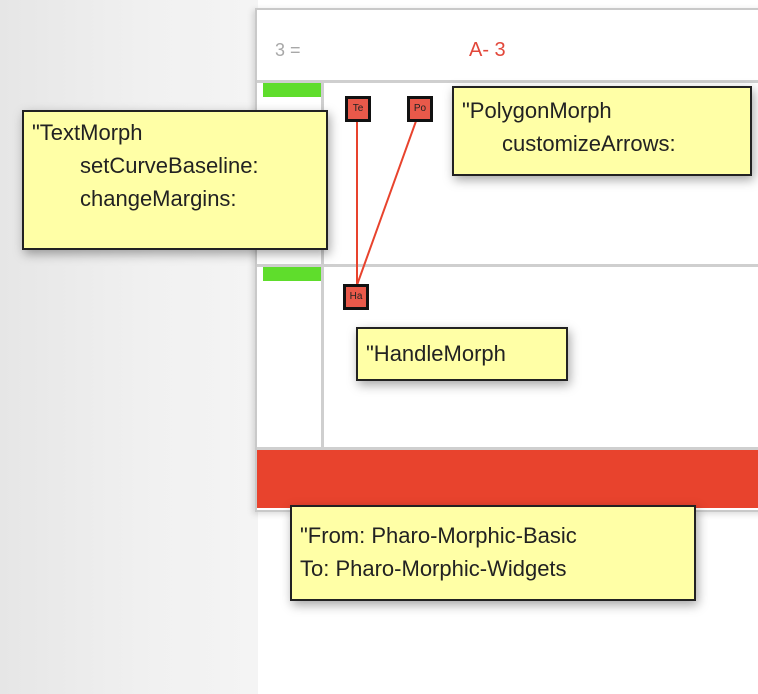 The height and width of the screenshot is (694, 758). Describe the element at coordinates (433, 568) in the screenshot. I see `tooltip-dependency-to: To: Pharo-Morphic-Widgets` at that location.